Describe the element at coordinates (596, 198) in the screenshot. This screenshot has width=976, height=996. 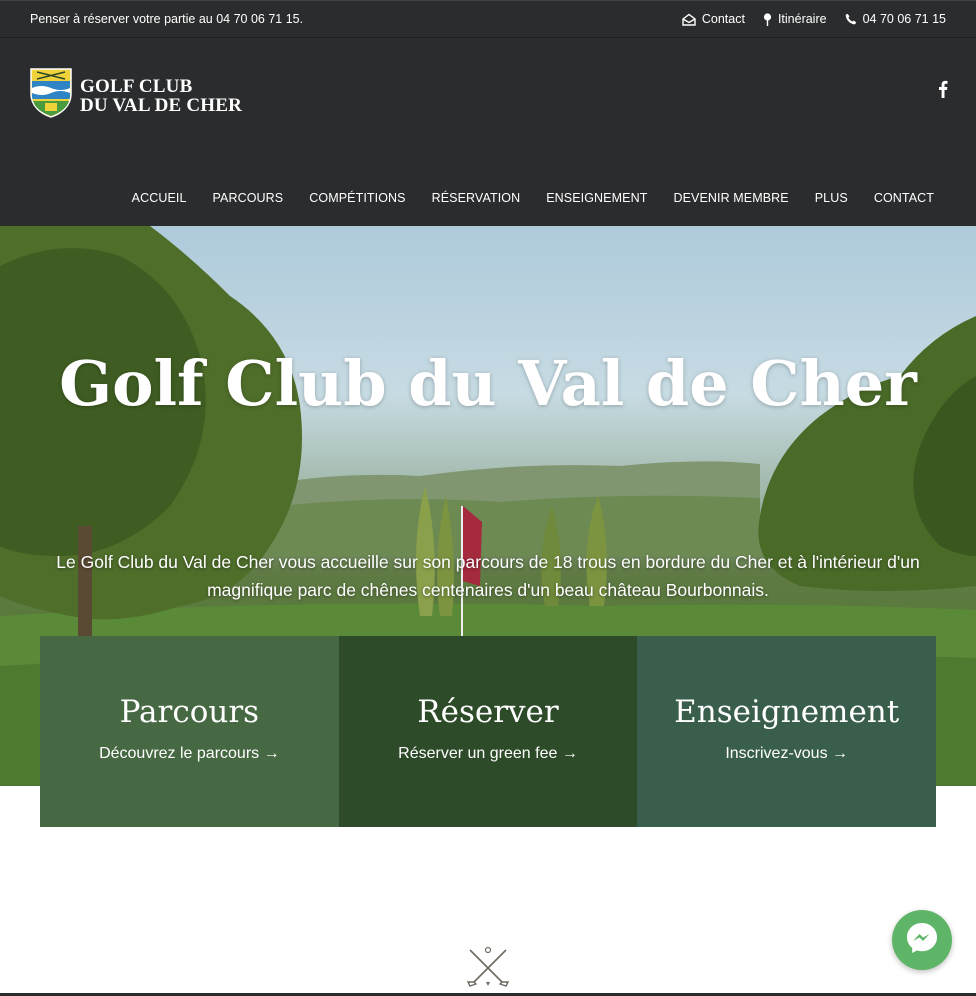
I see `nav-enseignement: ENSEIGNEMENT` at that location.